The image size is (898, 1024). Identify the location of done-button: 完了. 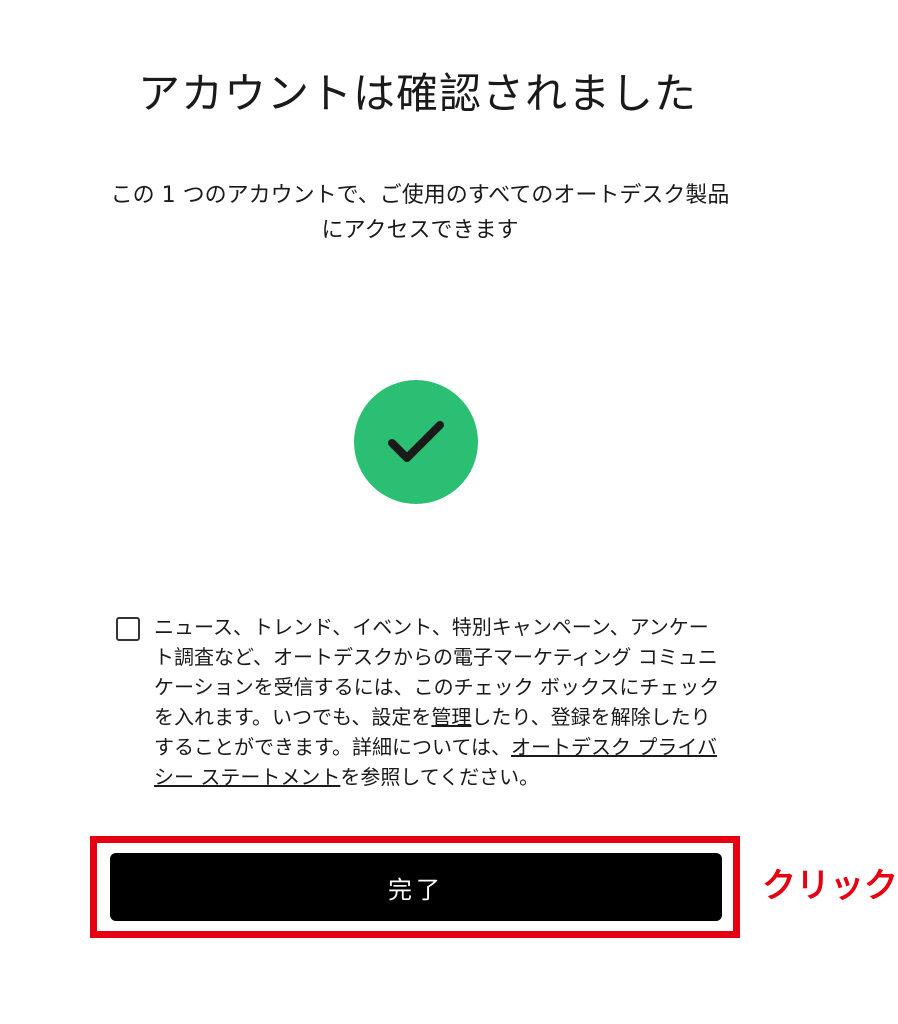
(416, 887).